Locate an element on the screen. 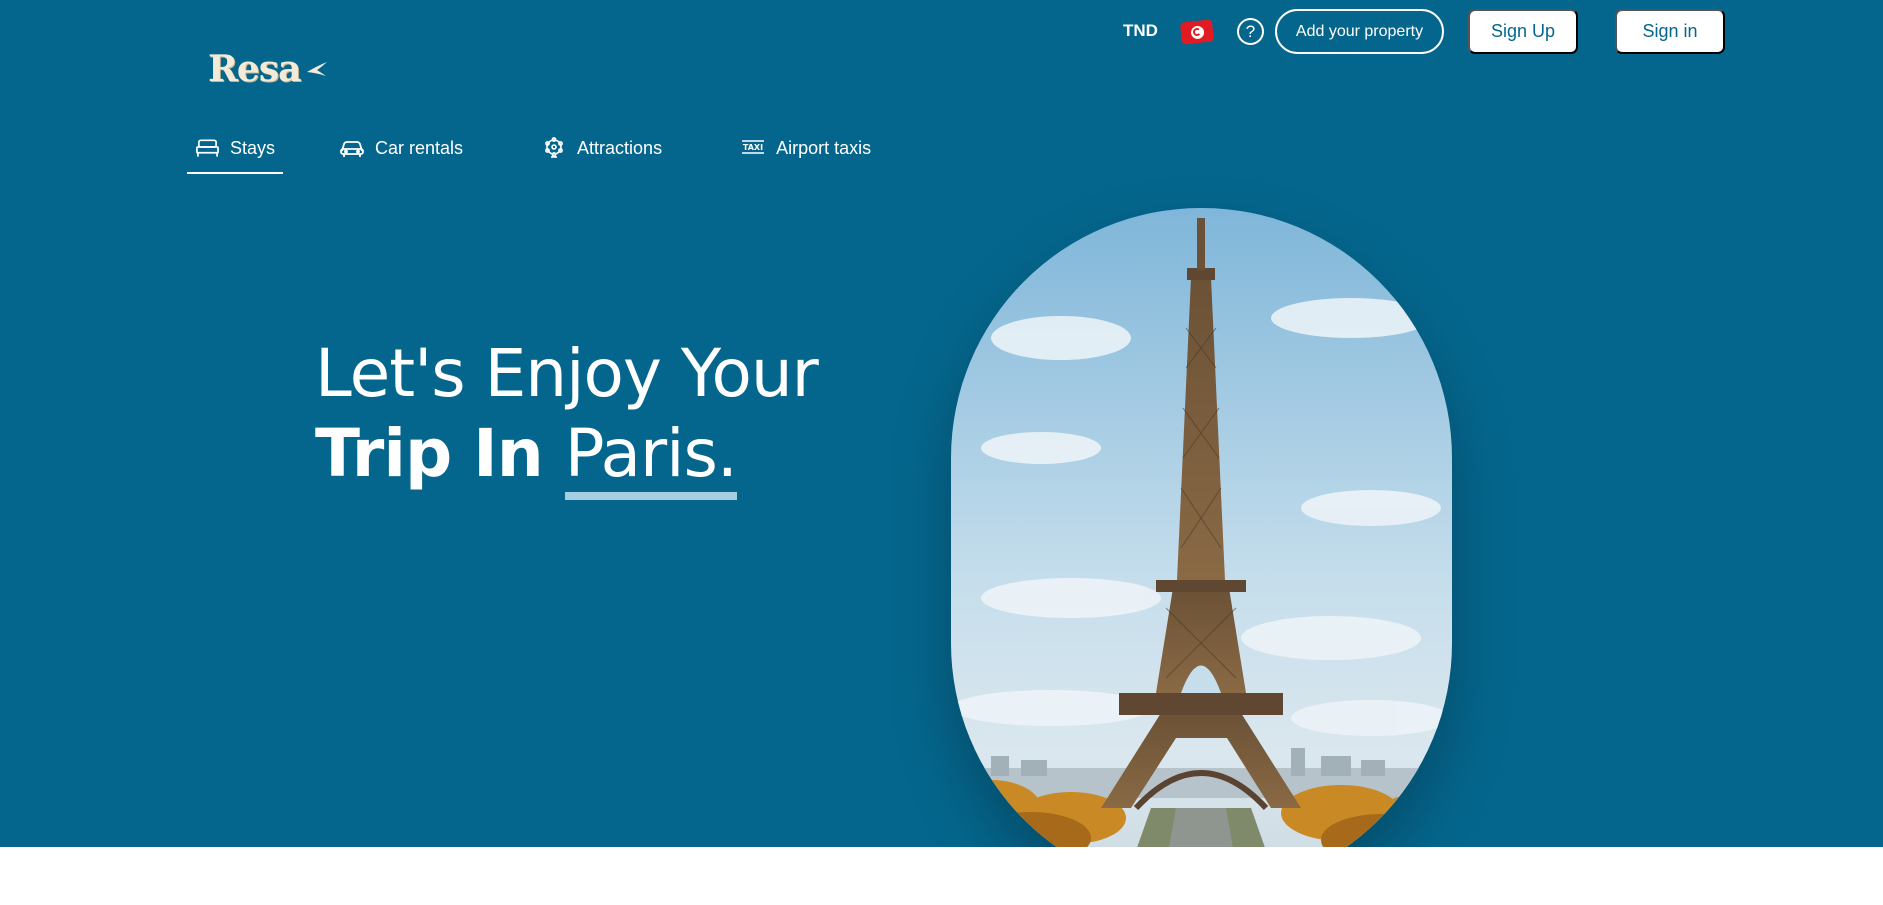 This screenshot has width=1883, height=905. nav-item-attractions: Attractions is located at coordinates (601, 148).